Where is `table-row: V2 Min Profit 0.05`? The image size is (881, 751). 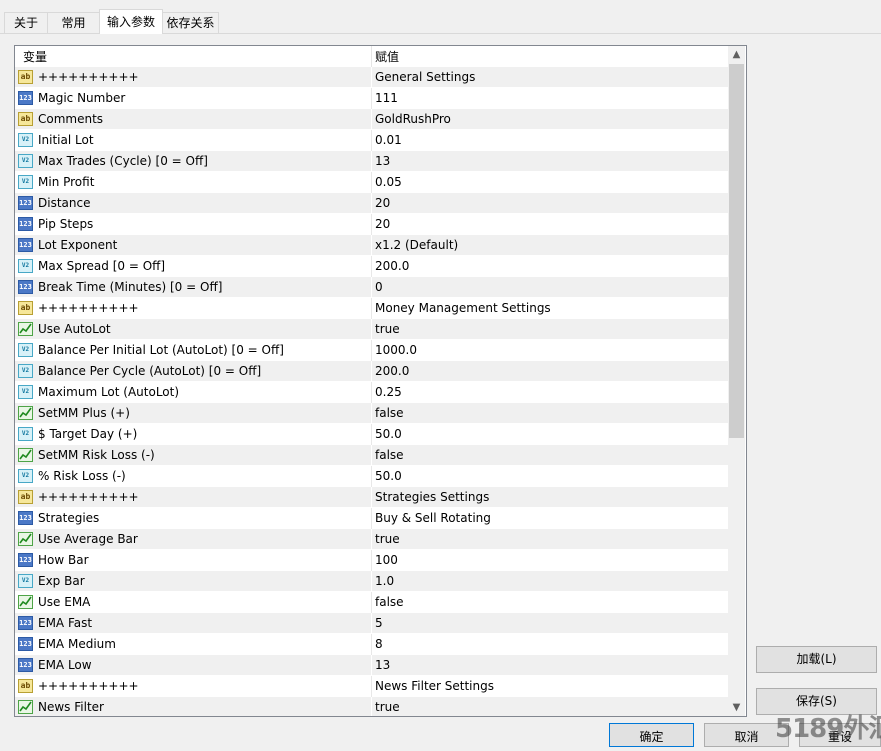
table-row: V2 Min Profit 0.05 is located at coordinates (371, 182).